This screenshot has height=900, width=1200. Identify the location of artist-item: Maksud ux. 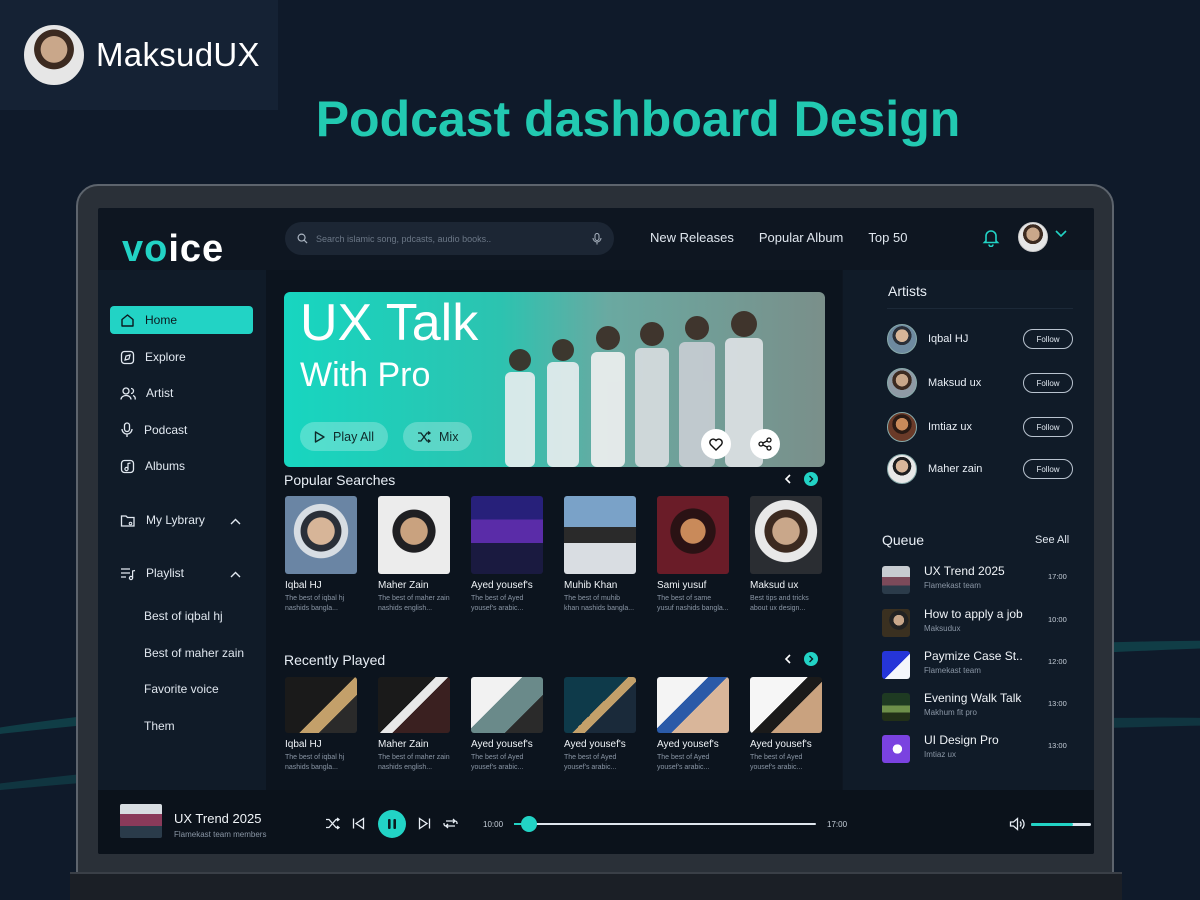
(934, 383).